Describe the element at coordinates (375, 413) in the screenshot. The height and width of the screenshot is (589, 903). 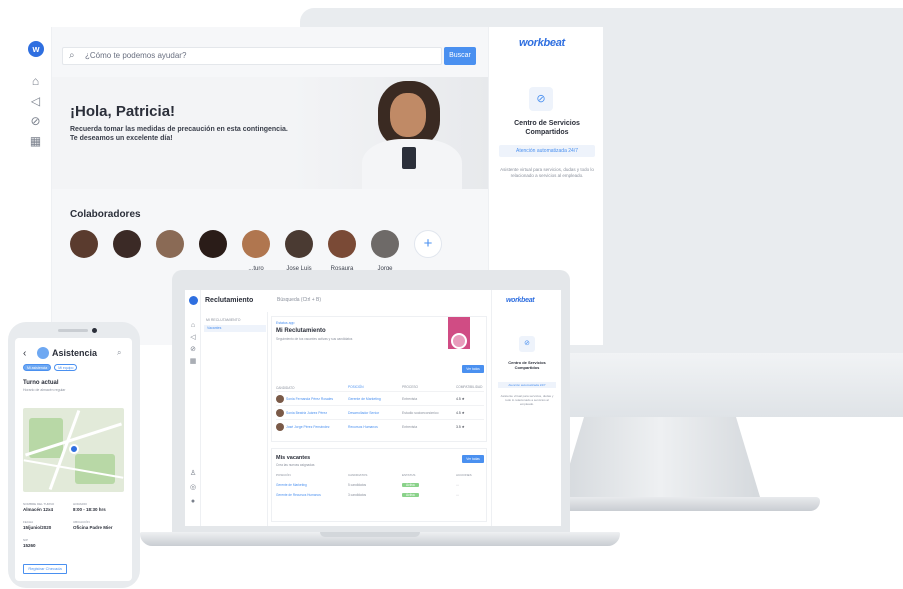
I see `position-cell: Desarrollador Senior` at that location.